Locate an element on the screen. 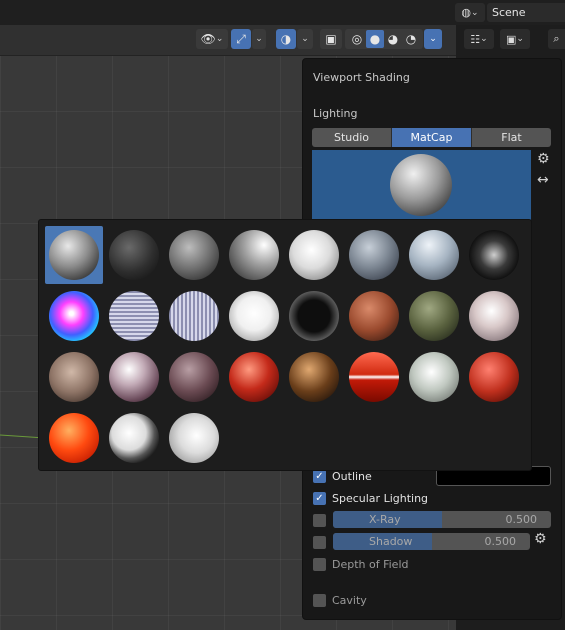 This screenshot has width=565, height=630. shadow-label: Shadow is located at coordinates (391, 541).